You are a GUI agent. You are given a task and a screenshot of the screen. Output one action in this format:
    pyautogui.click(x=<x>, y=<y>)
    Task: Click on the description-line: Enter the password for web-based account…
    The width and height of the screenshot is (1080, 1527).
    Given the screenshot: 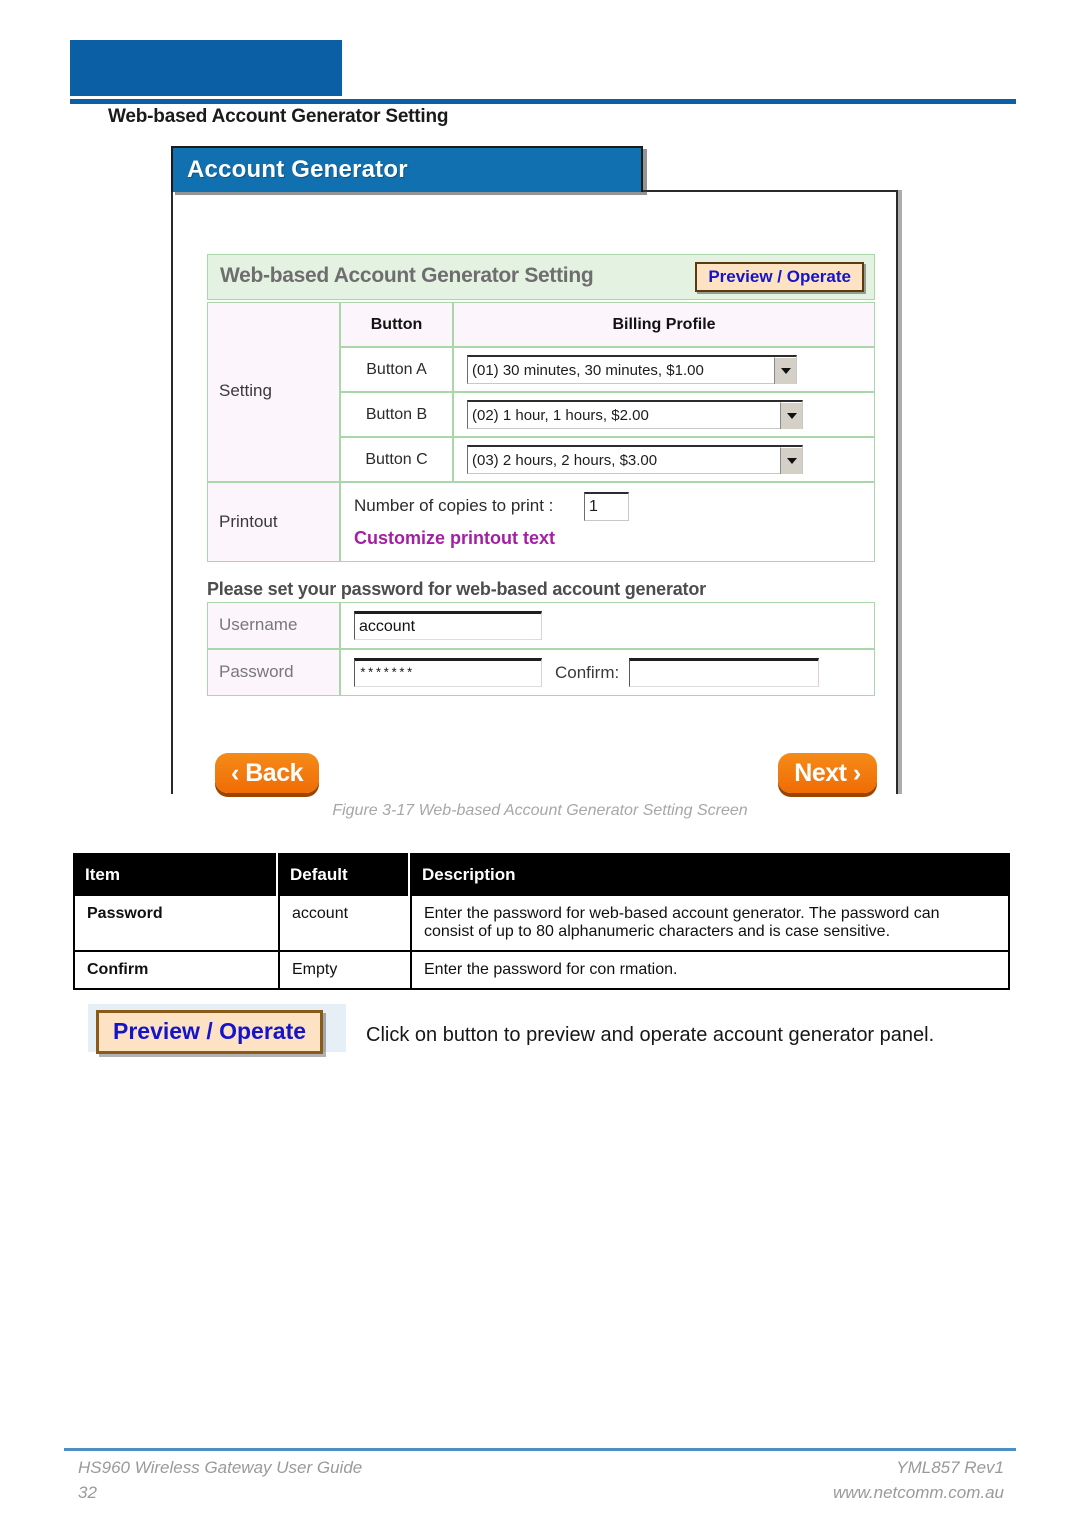 What is the action you would take?
    pyautogui.click(x=682, y=913)
    